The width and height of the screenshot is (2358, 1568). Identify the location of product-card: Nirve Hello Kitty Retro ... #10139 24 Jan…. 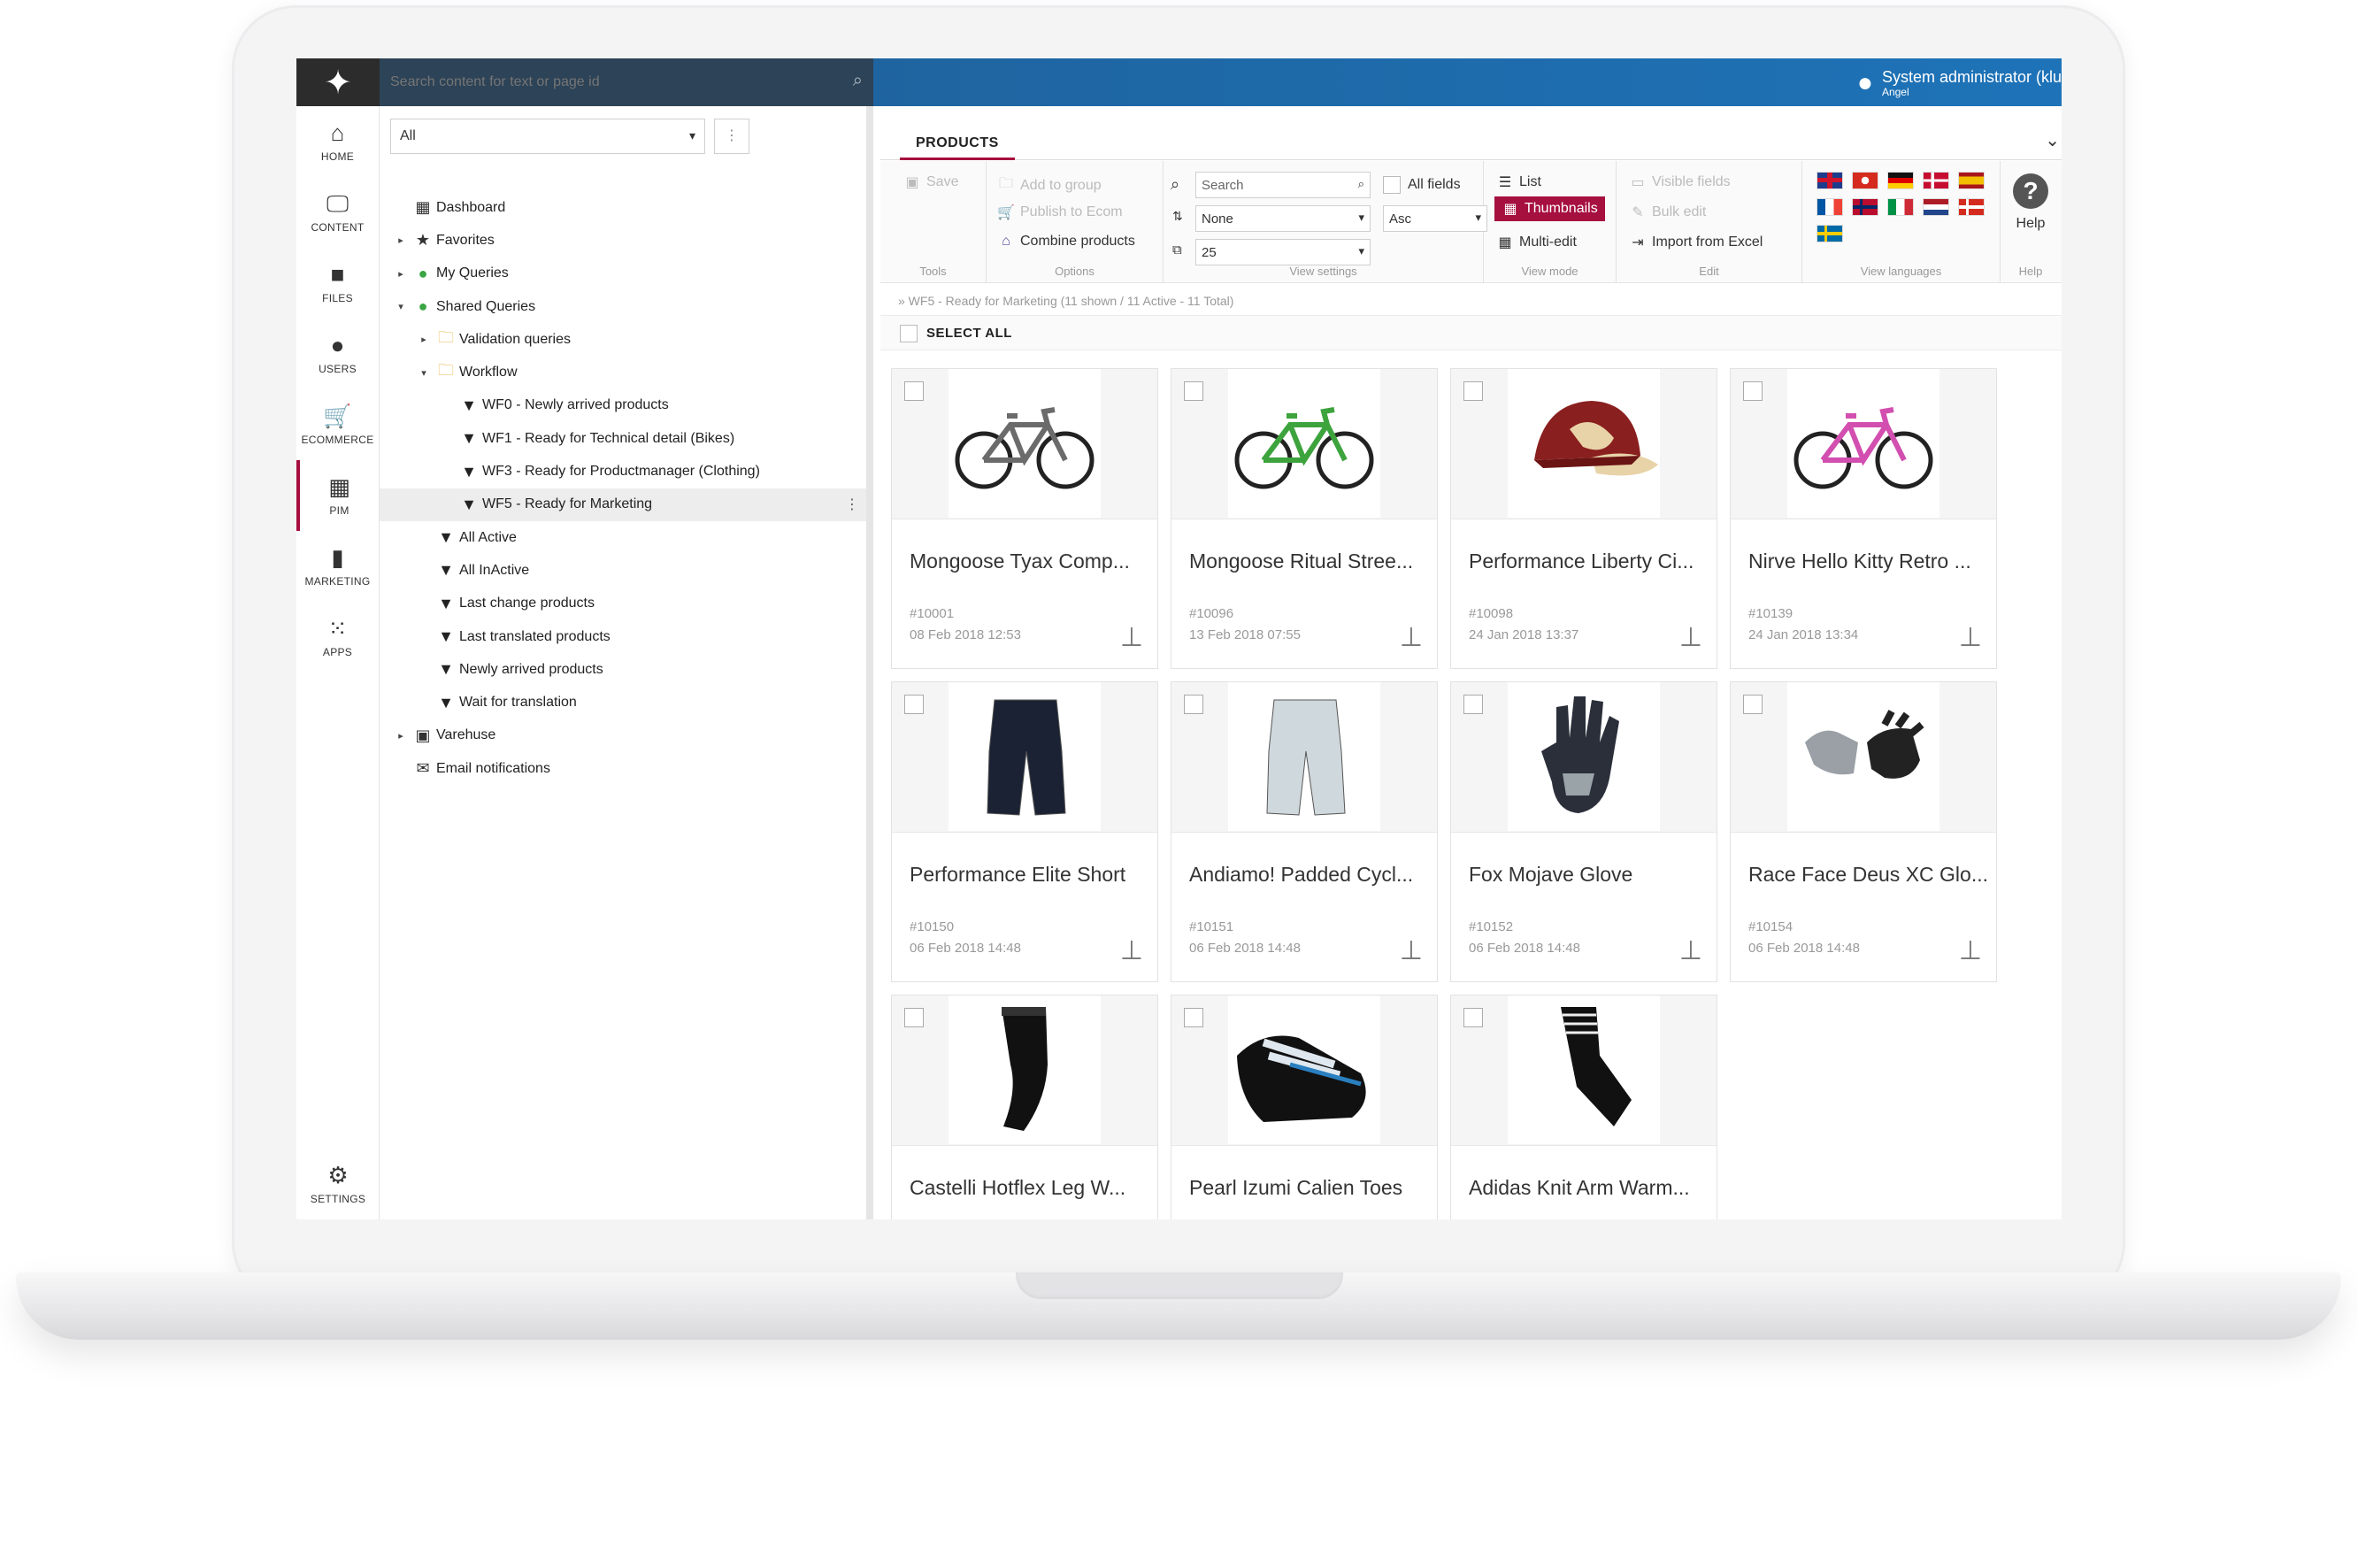
(1863, 518).